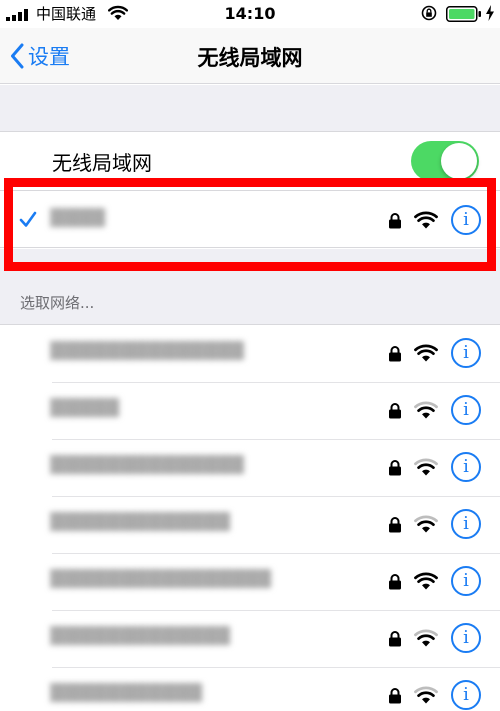  Describe the element at coordinates (463, 14) in the screenshot. I see `battery-icon` at that location.